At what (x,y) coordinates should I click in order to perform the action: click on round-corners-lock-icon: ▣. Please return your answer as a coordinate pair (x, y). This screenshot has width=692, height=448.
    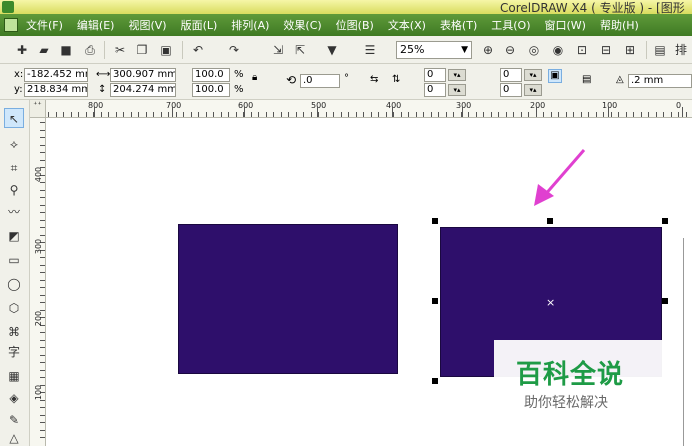
    Looking at the image, I should click on (555, 76).